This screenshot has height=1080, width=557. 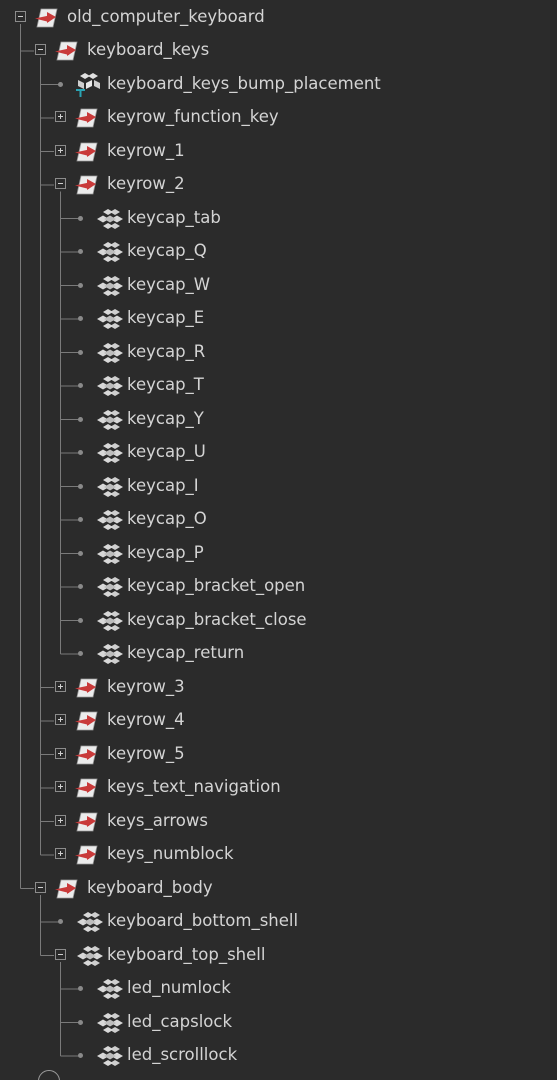 What do you see at coordinates (163, 485) in the screenshot?
I see `tree-item-label: keycap_I` at bounding box center [163, 485].